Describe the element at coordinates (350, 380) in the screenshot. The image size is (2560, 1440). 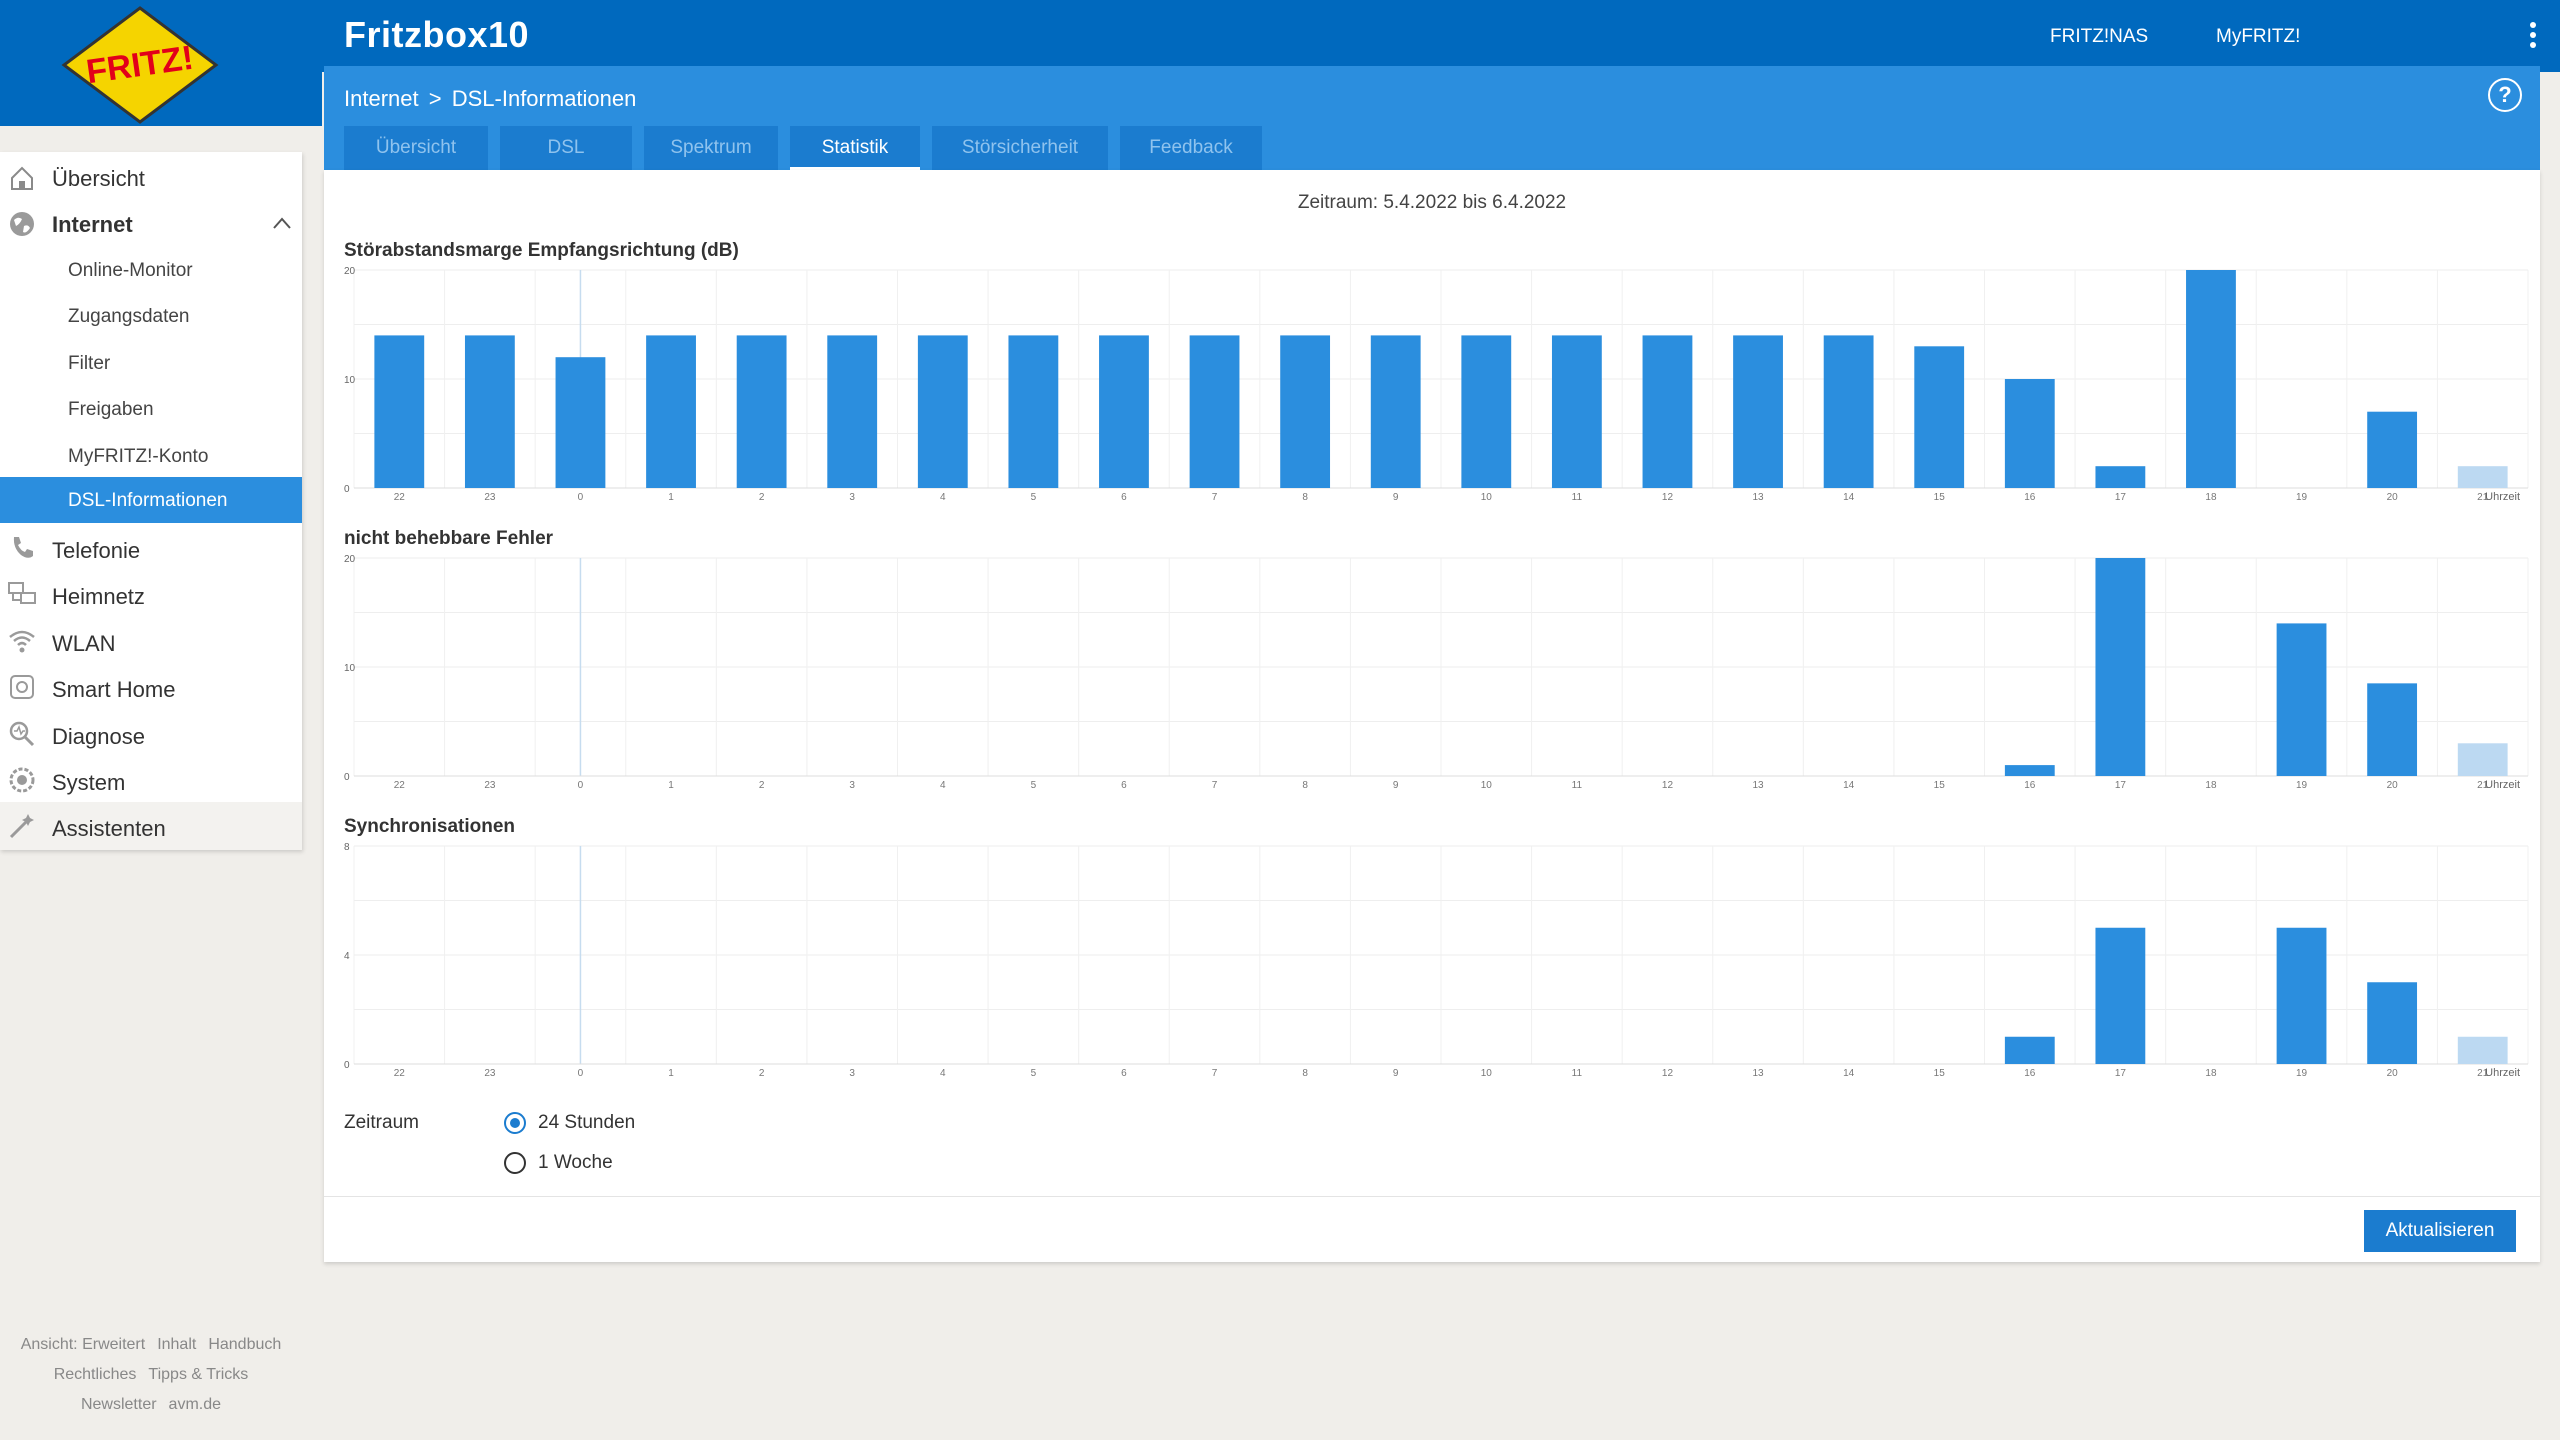
I see `y-tick-label: 10` at that location.